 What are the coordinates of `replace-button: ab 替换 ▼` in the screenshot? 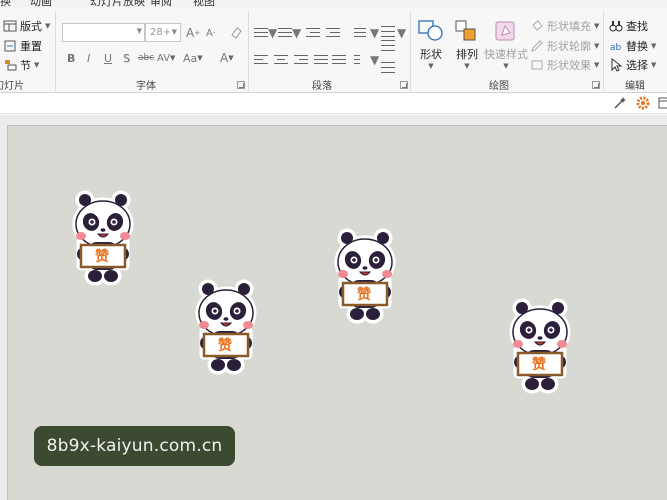 It's located at (632, 46).